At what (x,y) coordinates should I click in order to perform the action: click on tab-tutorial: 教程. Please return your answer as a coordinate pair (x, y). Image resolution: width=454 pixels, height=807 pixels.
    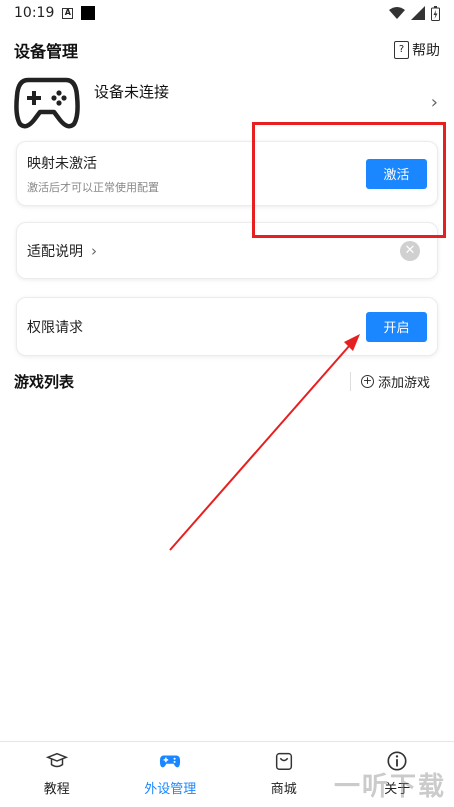
    Looking at the image, I should click on (57, 774).